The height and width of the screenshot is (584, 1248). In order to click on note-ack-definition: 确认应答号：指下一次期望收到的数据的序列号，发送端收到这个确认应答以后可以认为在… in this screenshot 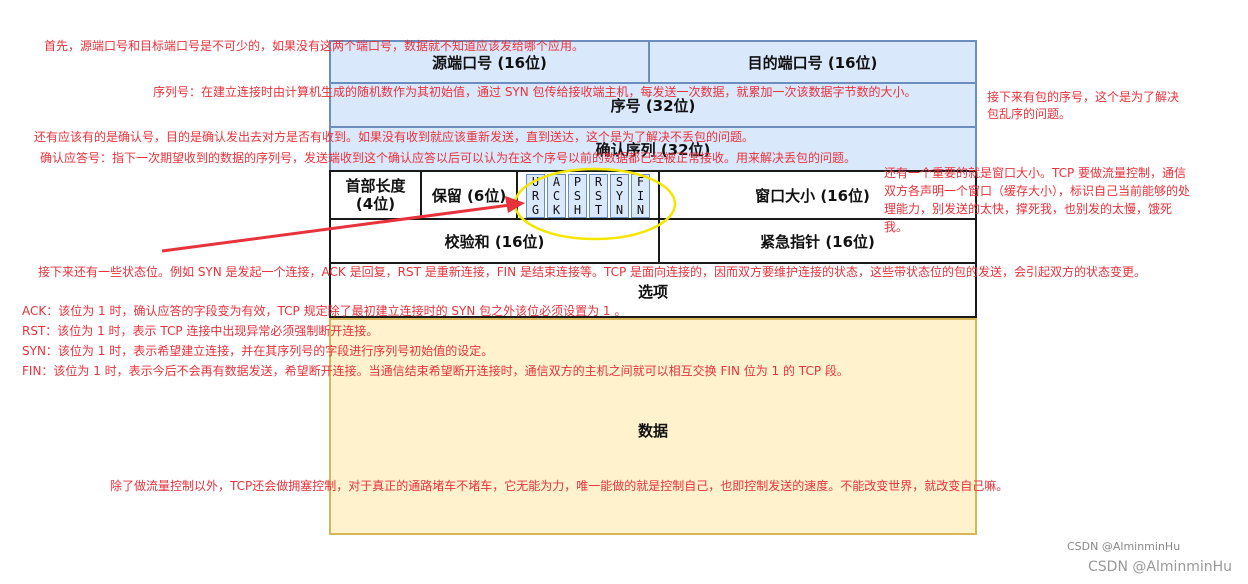, I will do `click(448, 158)`.